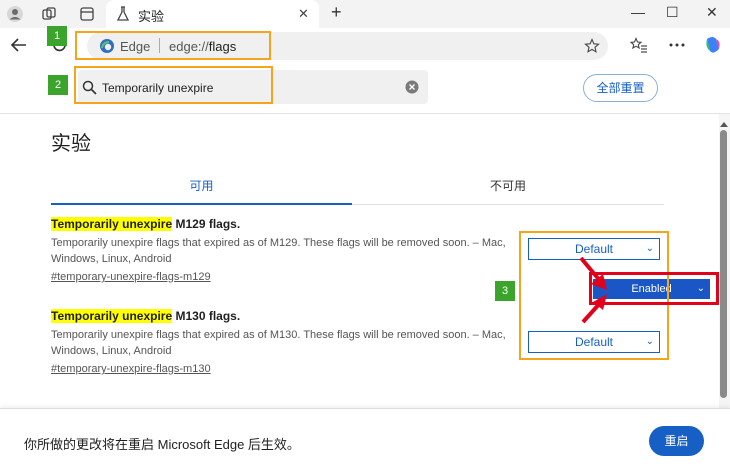 The image size is (730, 466). Describe the element at coordinates (620, 88) in the screenshot. I see `reset-all-button: 全部重置` at that location.